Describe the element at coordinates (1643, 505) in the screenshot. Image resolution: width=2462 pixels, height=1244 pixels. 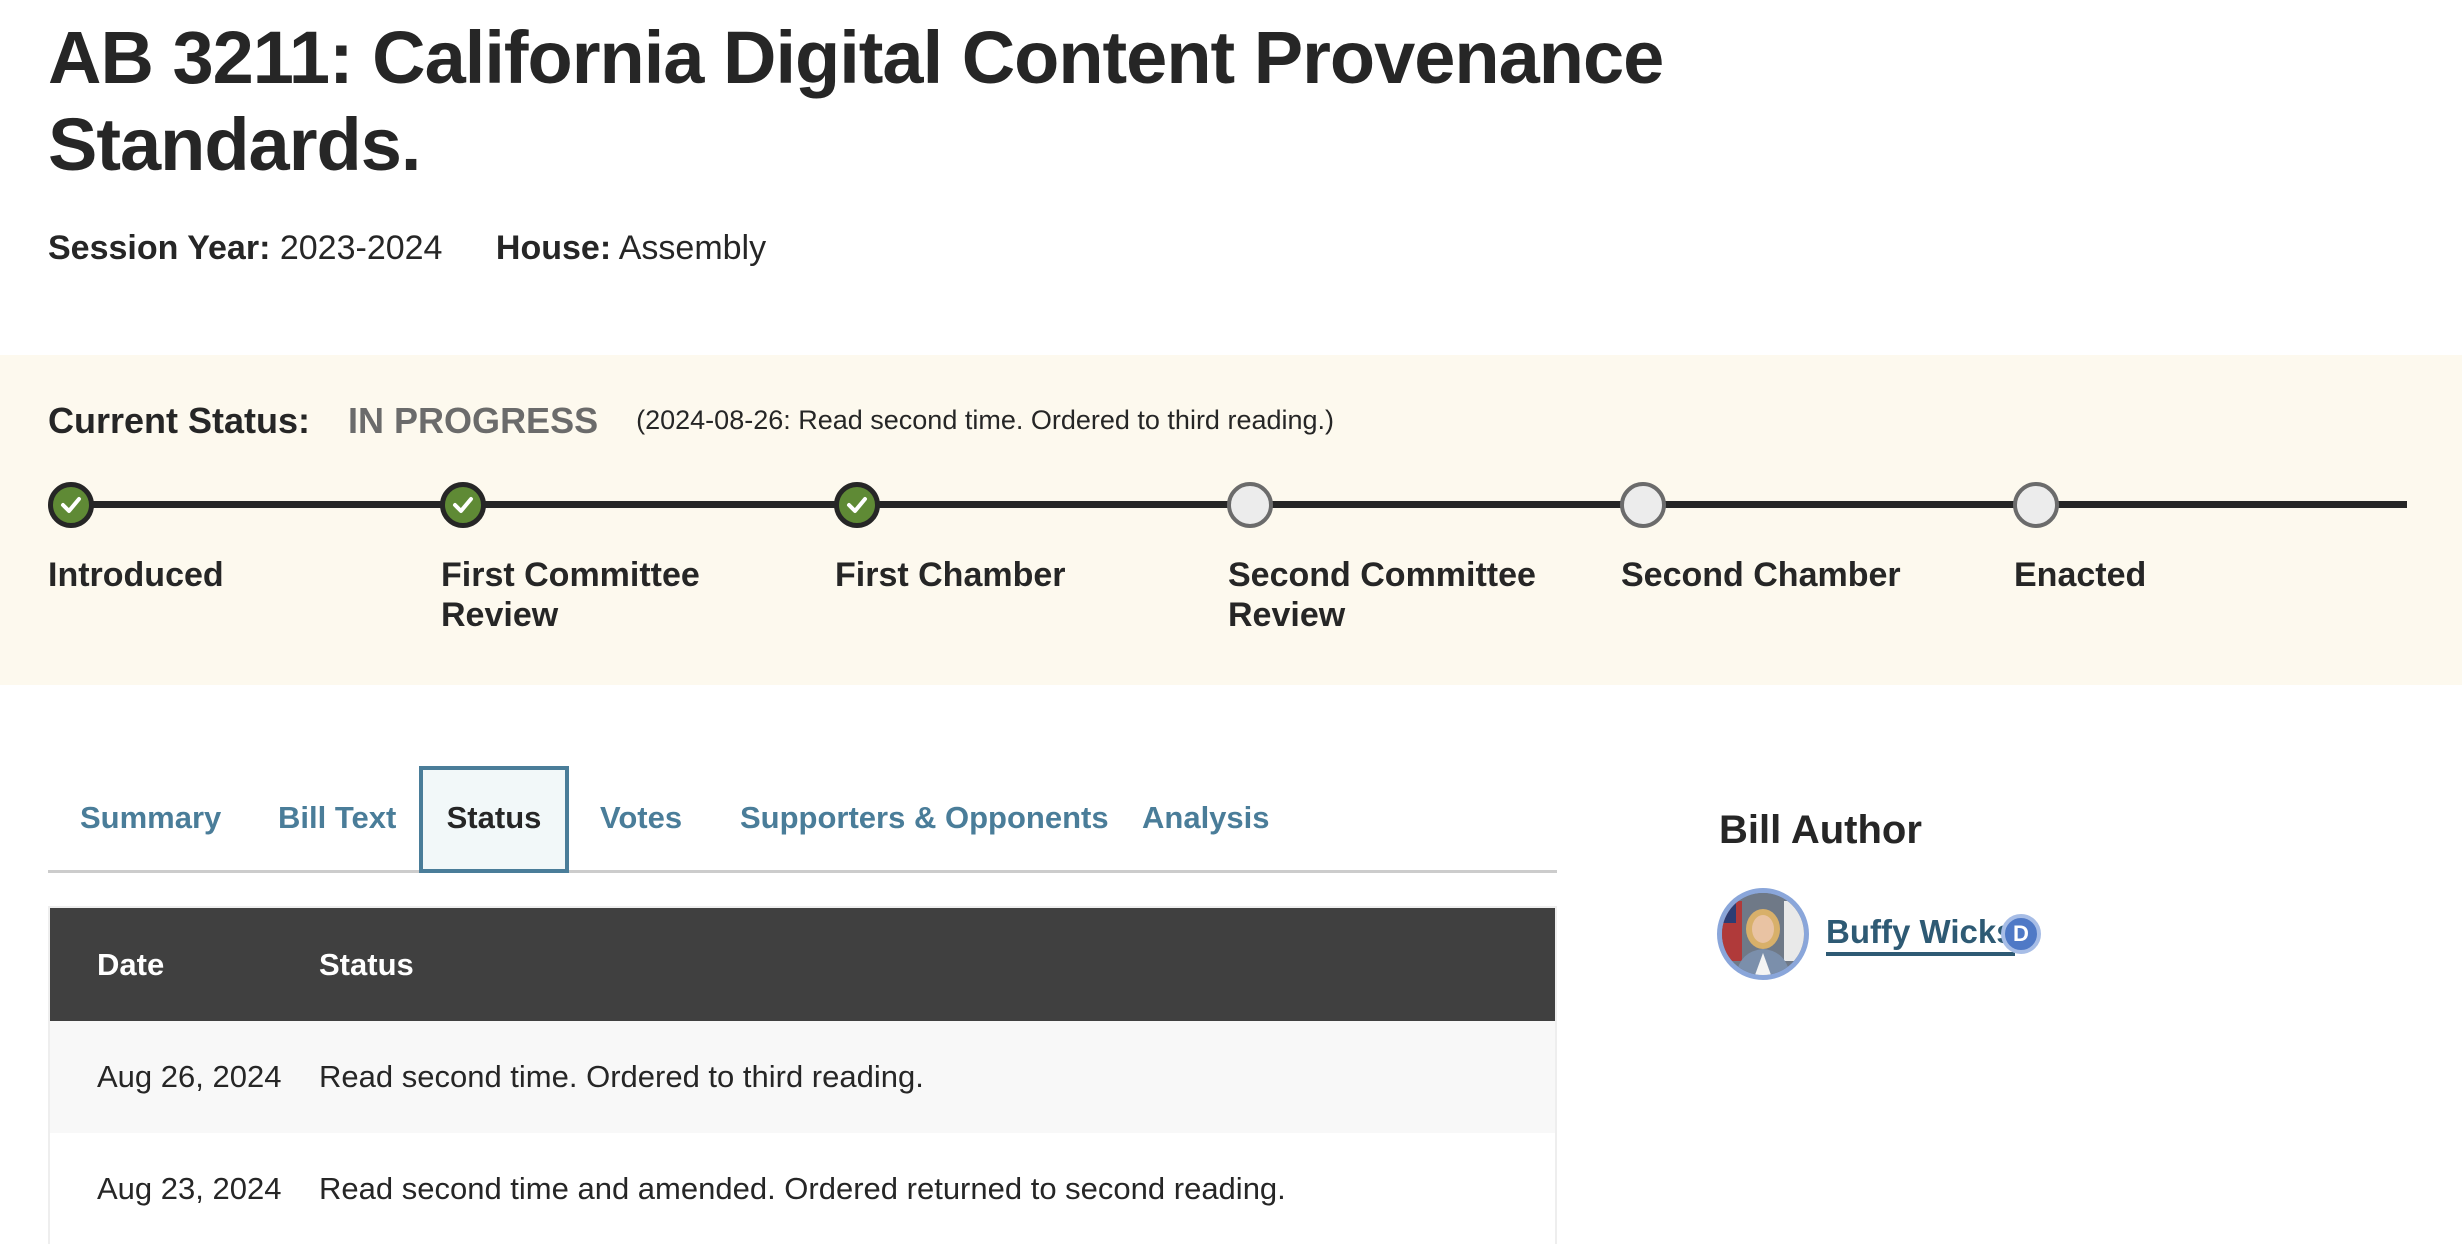
I see `stage-node-second-chamber` at that location.